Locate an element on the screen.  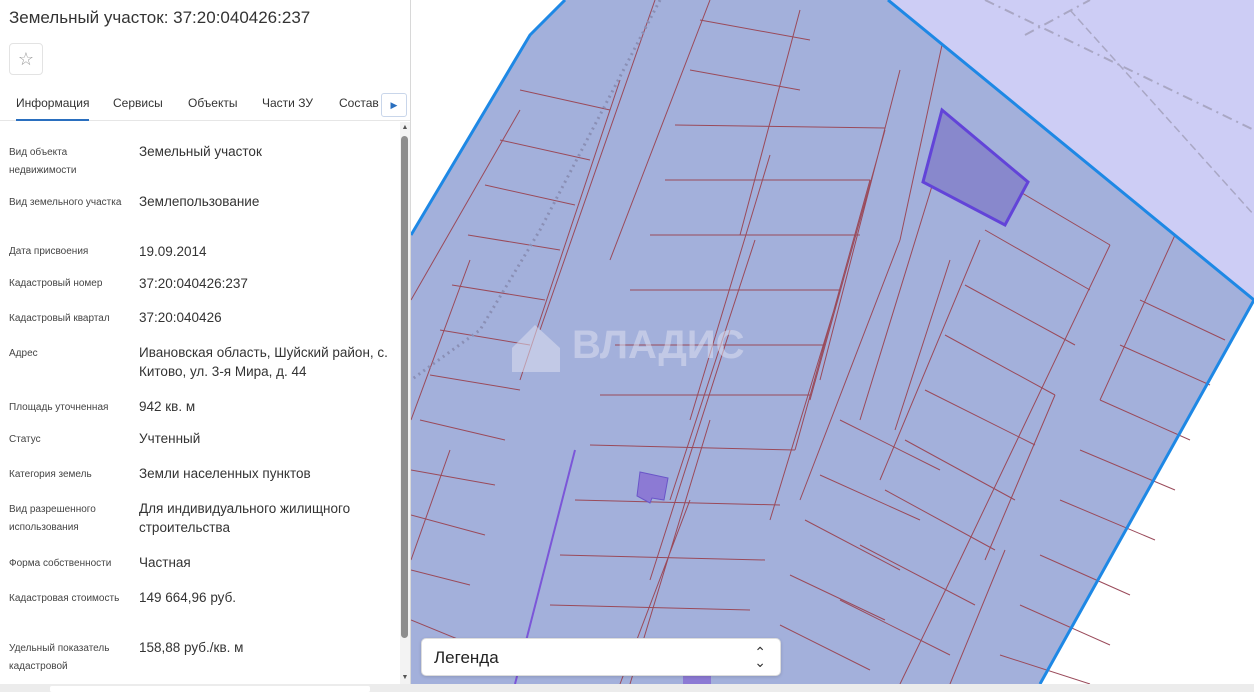
panel-scrollbar: ▲ ▼ is located at coordinates (405, 403).